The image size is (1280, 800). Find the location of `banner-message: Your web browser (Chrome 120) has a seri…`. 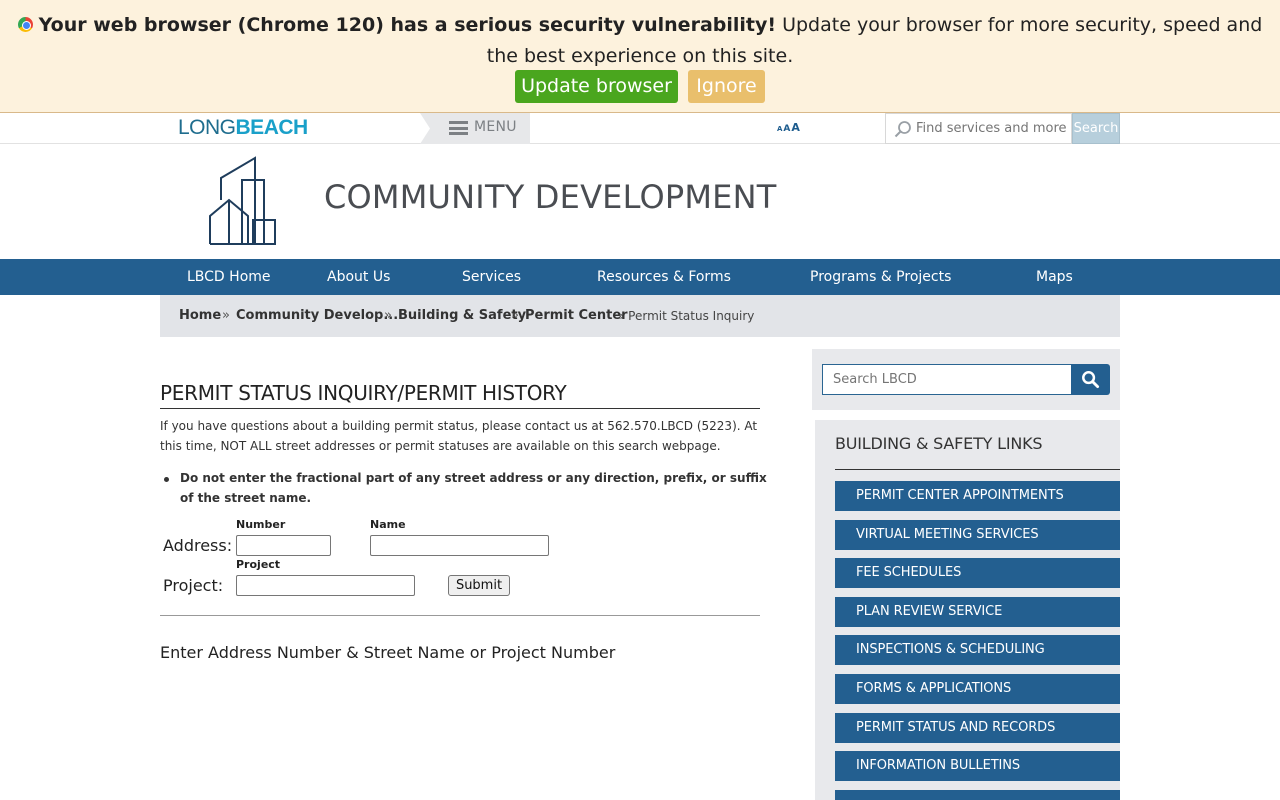

banner-message: Your web browser (Chrome 120) has a seri… is located at coordinates (640, 41).